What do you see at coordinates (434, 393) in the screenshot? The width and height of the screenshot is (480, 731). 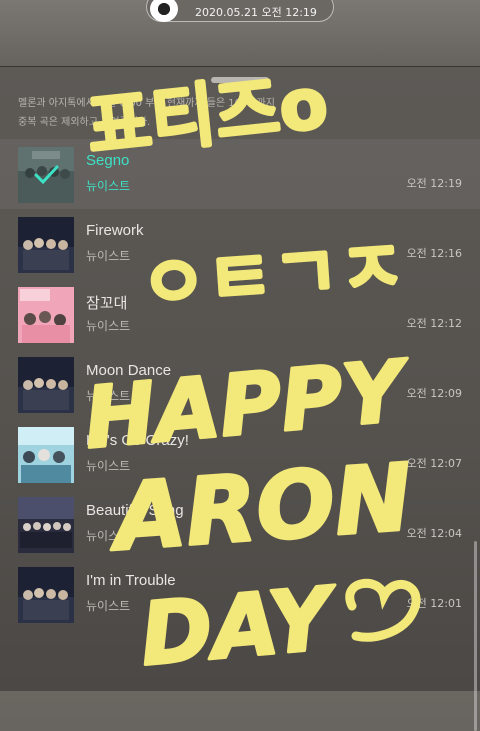 I see `play-time: 오전 12:09` at bounding box center [434, 393].